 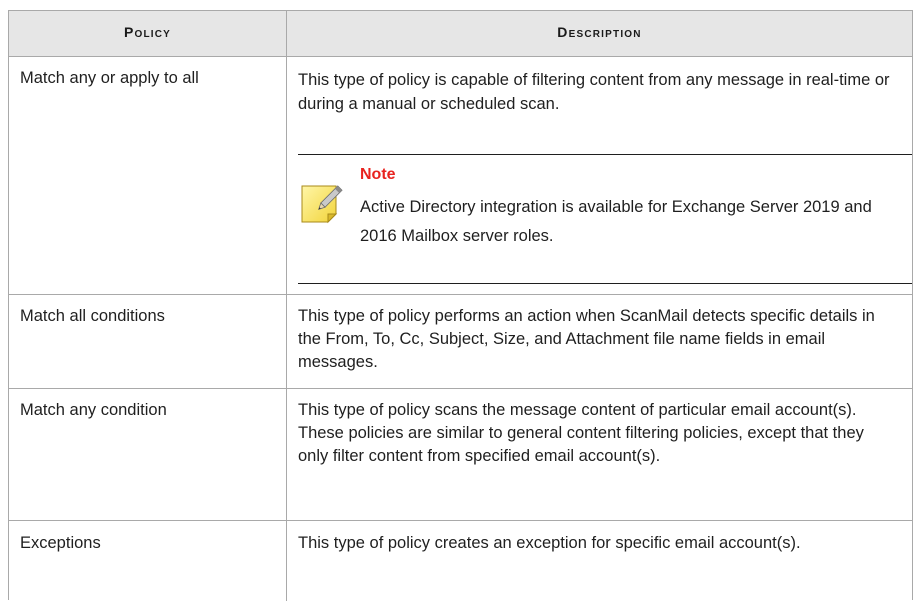 I want to click on table-header-row: Policy Description, so click(x=460, y=34).